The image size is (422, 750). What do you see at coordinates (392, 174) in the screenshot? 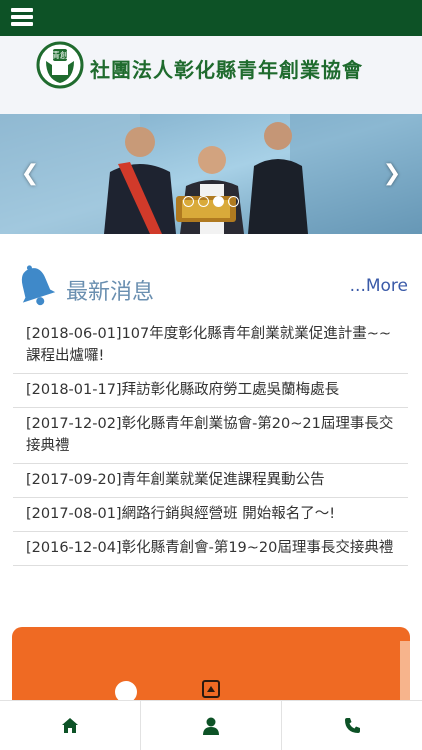
I see `carousel-next-button: ❯` at bounding box center [392, 174].